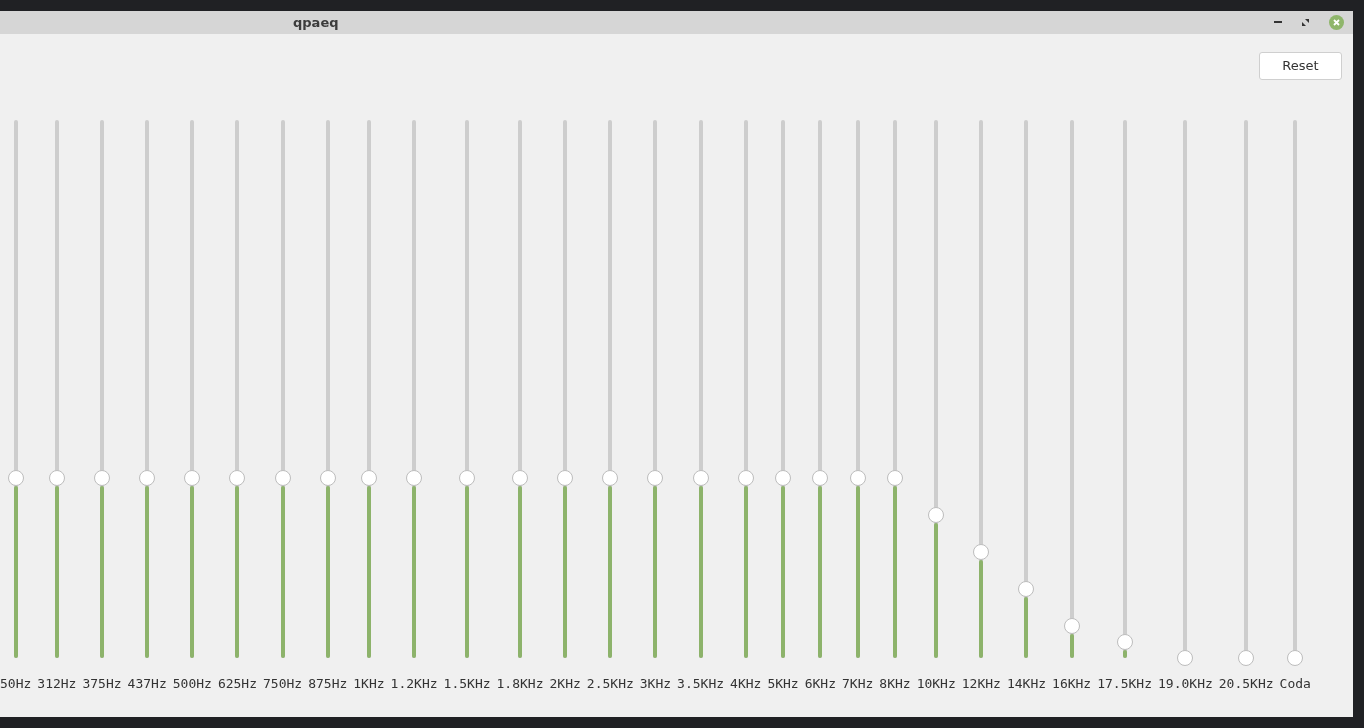  Describe the element at coordinates (1124, 684) in the screenshot. I see `band-label: 17.5KHz` at that location.